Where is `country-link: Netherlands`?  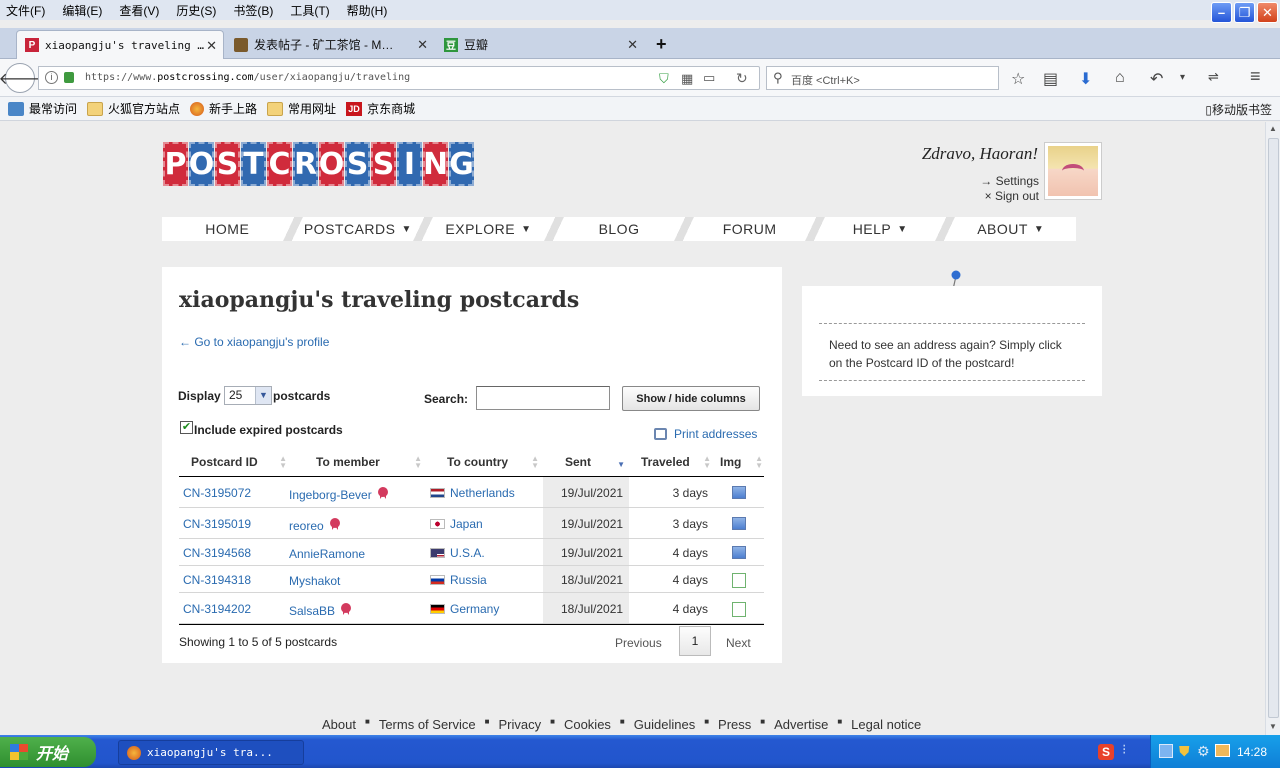
country-link: Netherlands is located at coordinates (482, 493).